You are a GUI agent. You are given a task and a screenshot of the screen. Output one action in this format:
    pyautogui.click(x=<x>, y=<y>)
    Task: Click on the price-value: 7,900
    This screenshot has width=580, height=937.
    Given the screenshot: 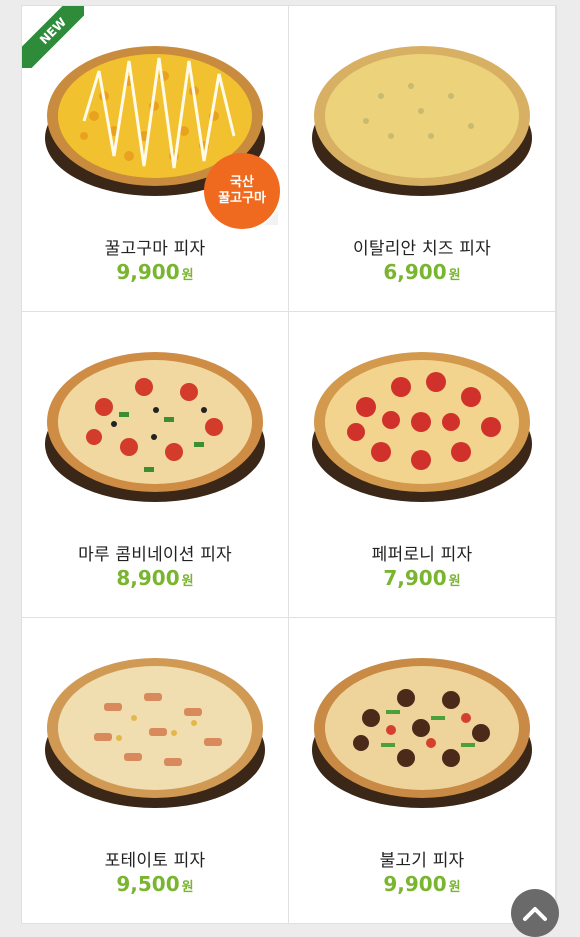 What is the action you would take?
    pyautogui.click(x=415, y=578)
    